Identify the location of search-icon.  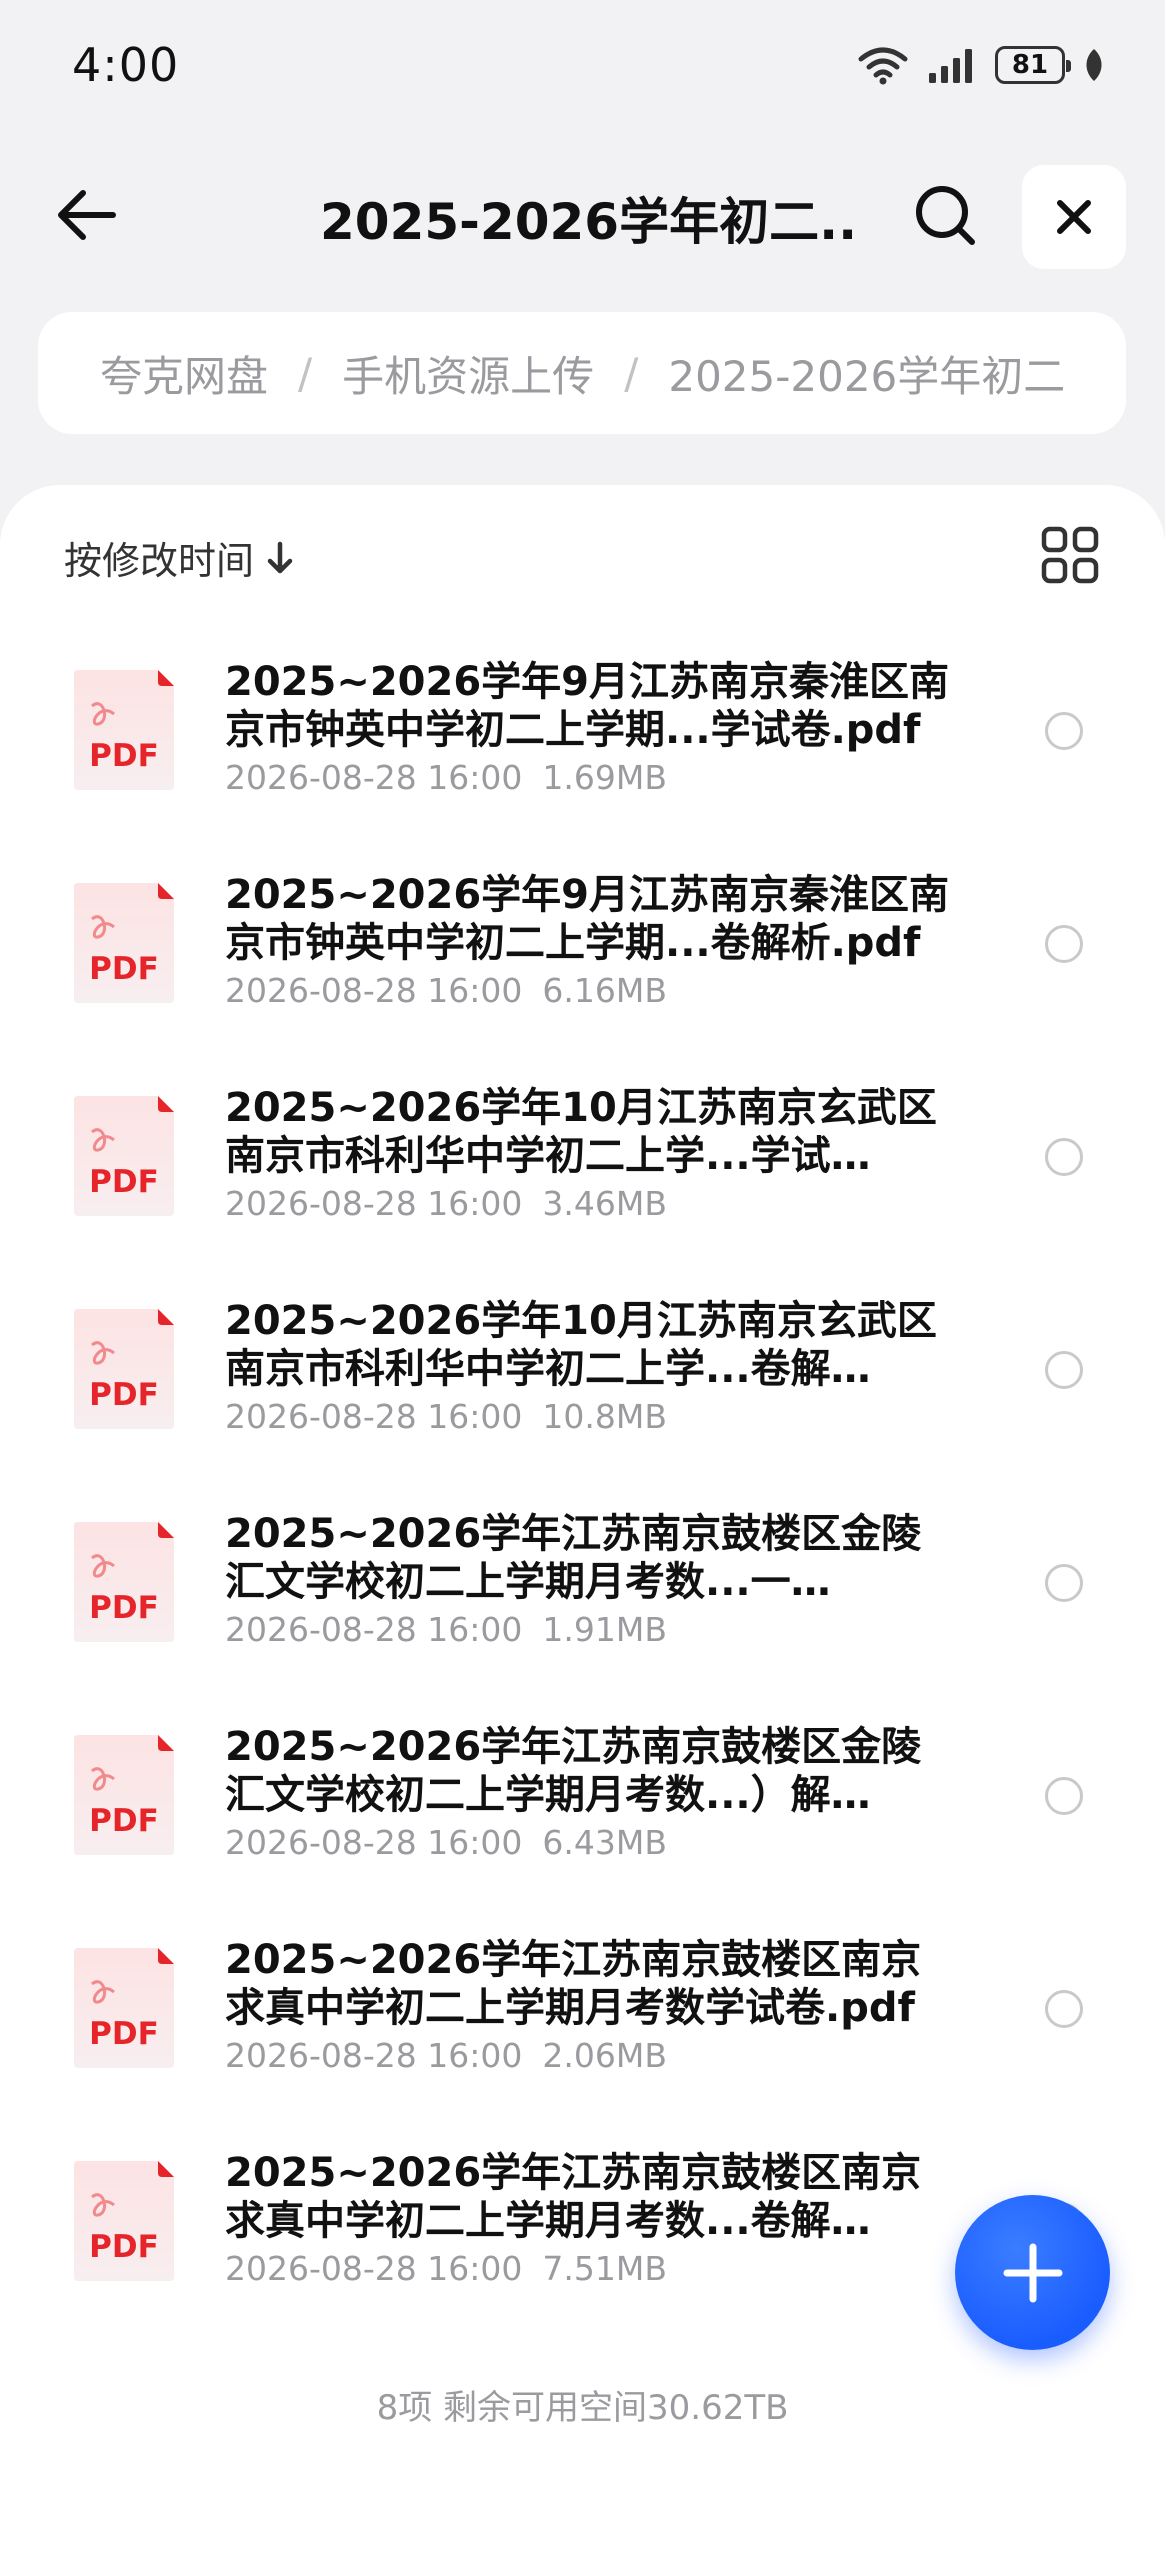
(945, 215).